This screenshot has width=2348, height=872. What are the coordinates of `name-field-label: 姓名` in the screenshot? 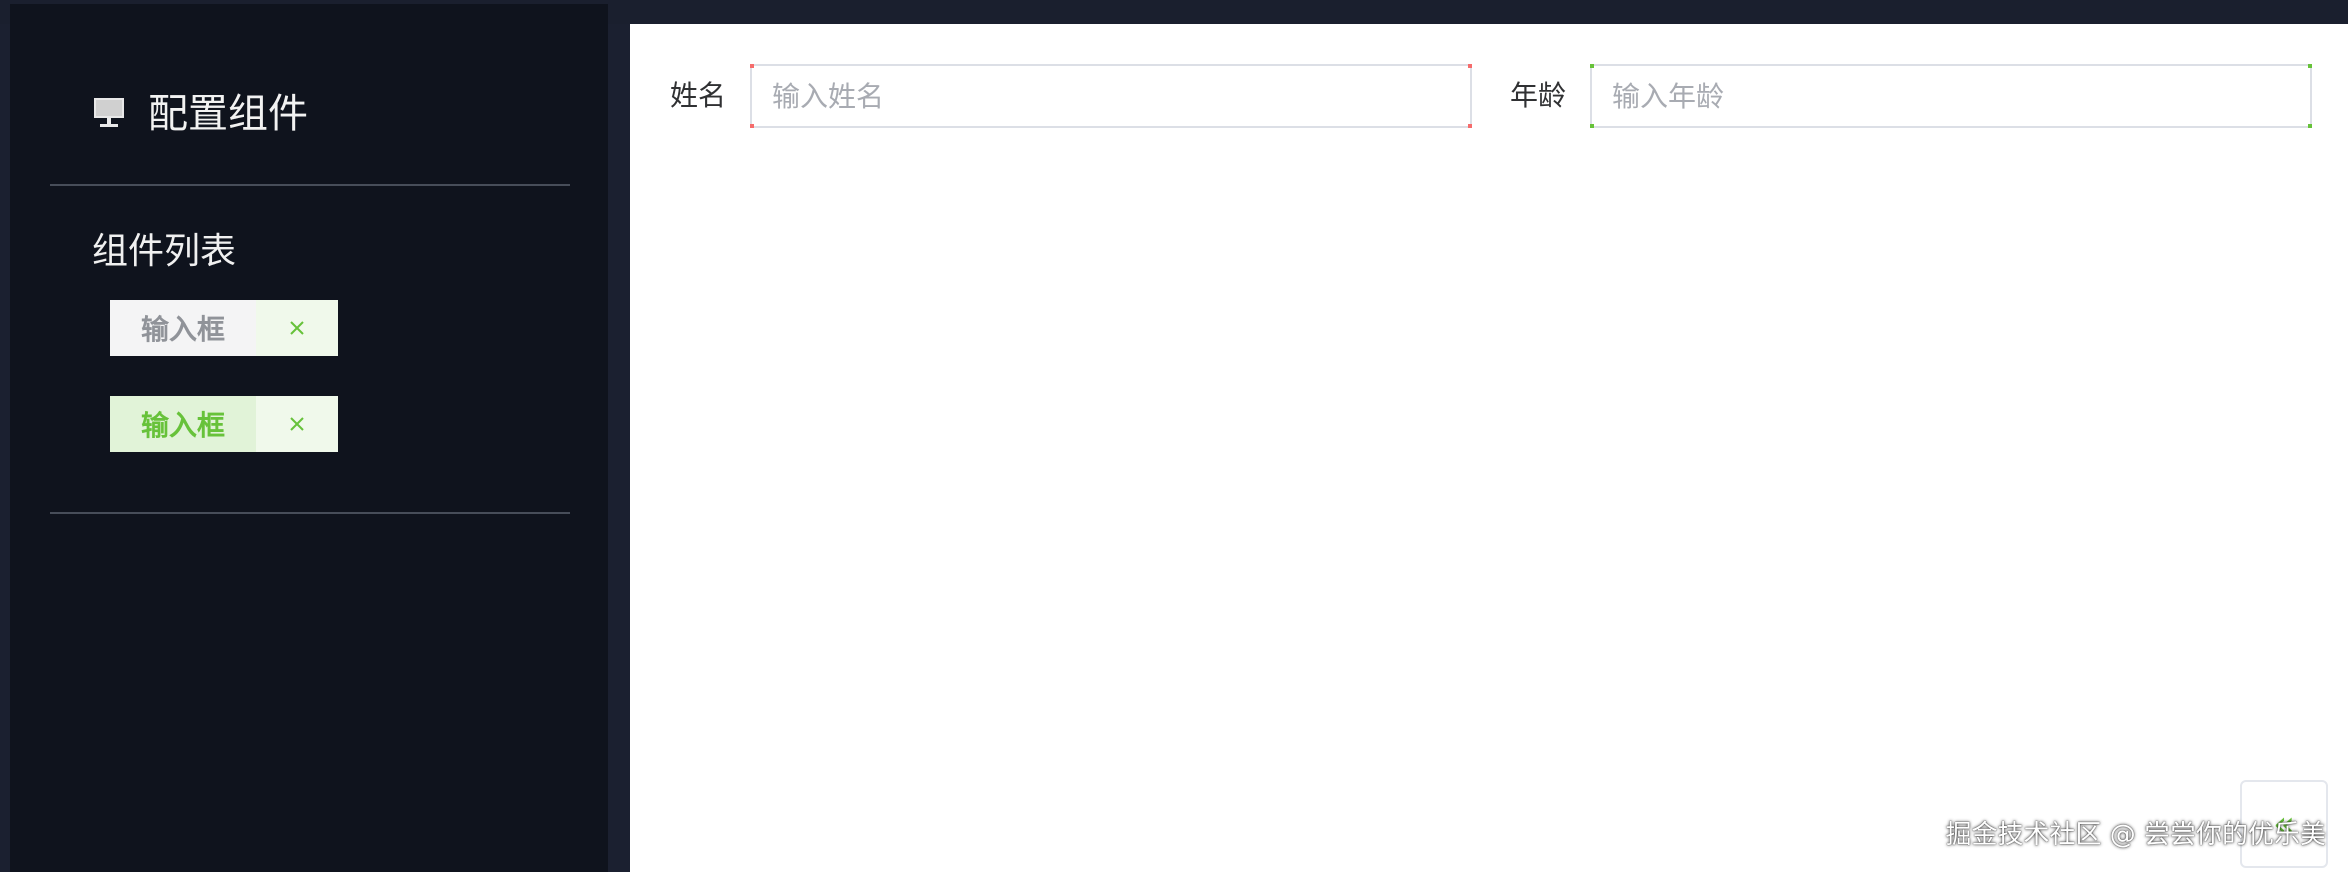 It's located at (698, 95).